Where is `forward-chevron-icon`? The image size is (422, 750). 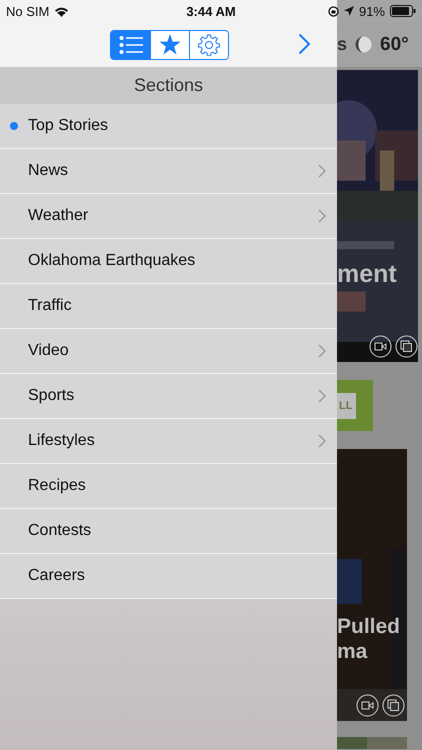 forward-chevron-icon is located at coordinates (304, 44).